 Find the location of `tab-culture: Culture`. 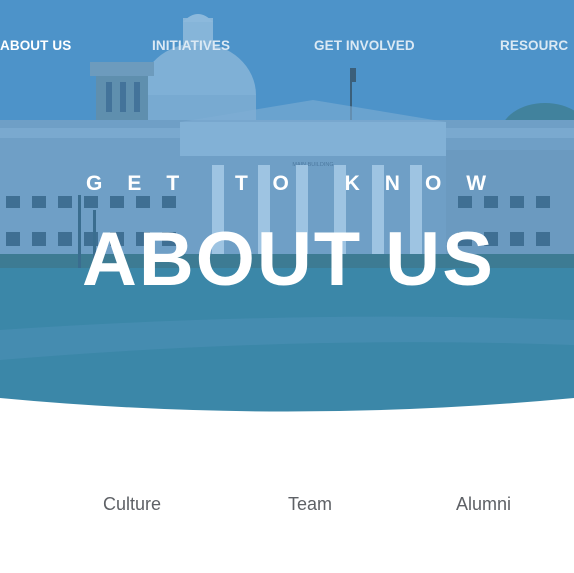

tab-culture: Culture is located at coordinates (132, 504).